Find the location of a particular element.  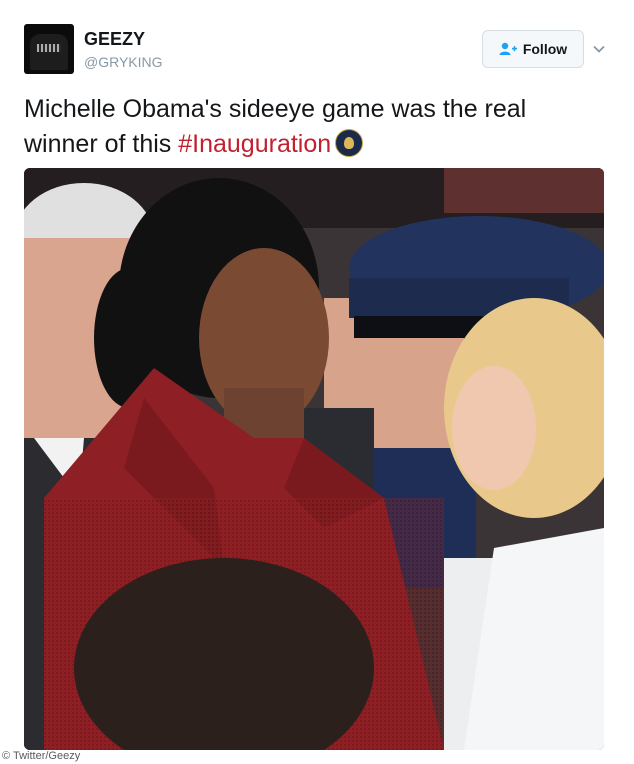

follow-label: Follow is located at coordinates (545, 49).